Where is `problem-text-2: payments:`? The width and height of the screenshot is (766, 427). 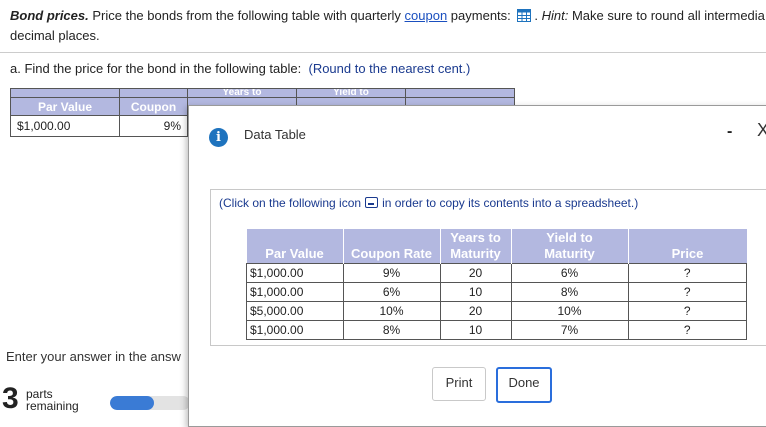
problem-text-2: payments: is located at coordinates (481, 15).